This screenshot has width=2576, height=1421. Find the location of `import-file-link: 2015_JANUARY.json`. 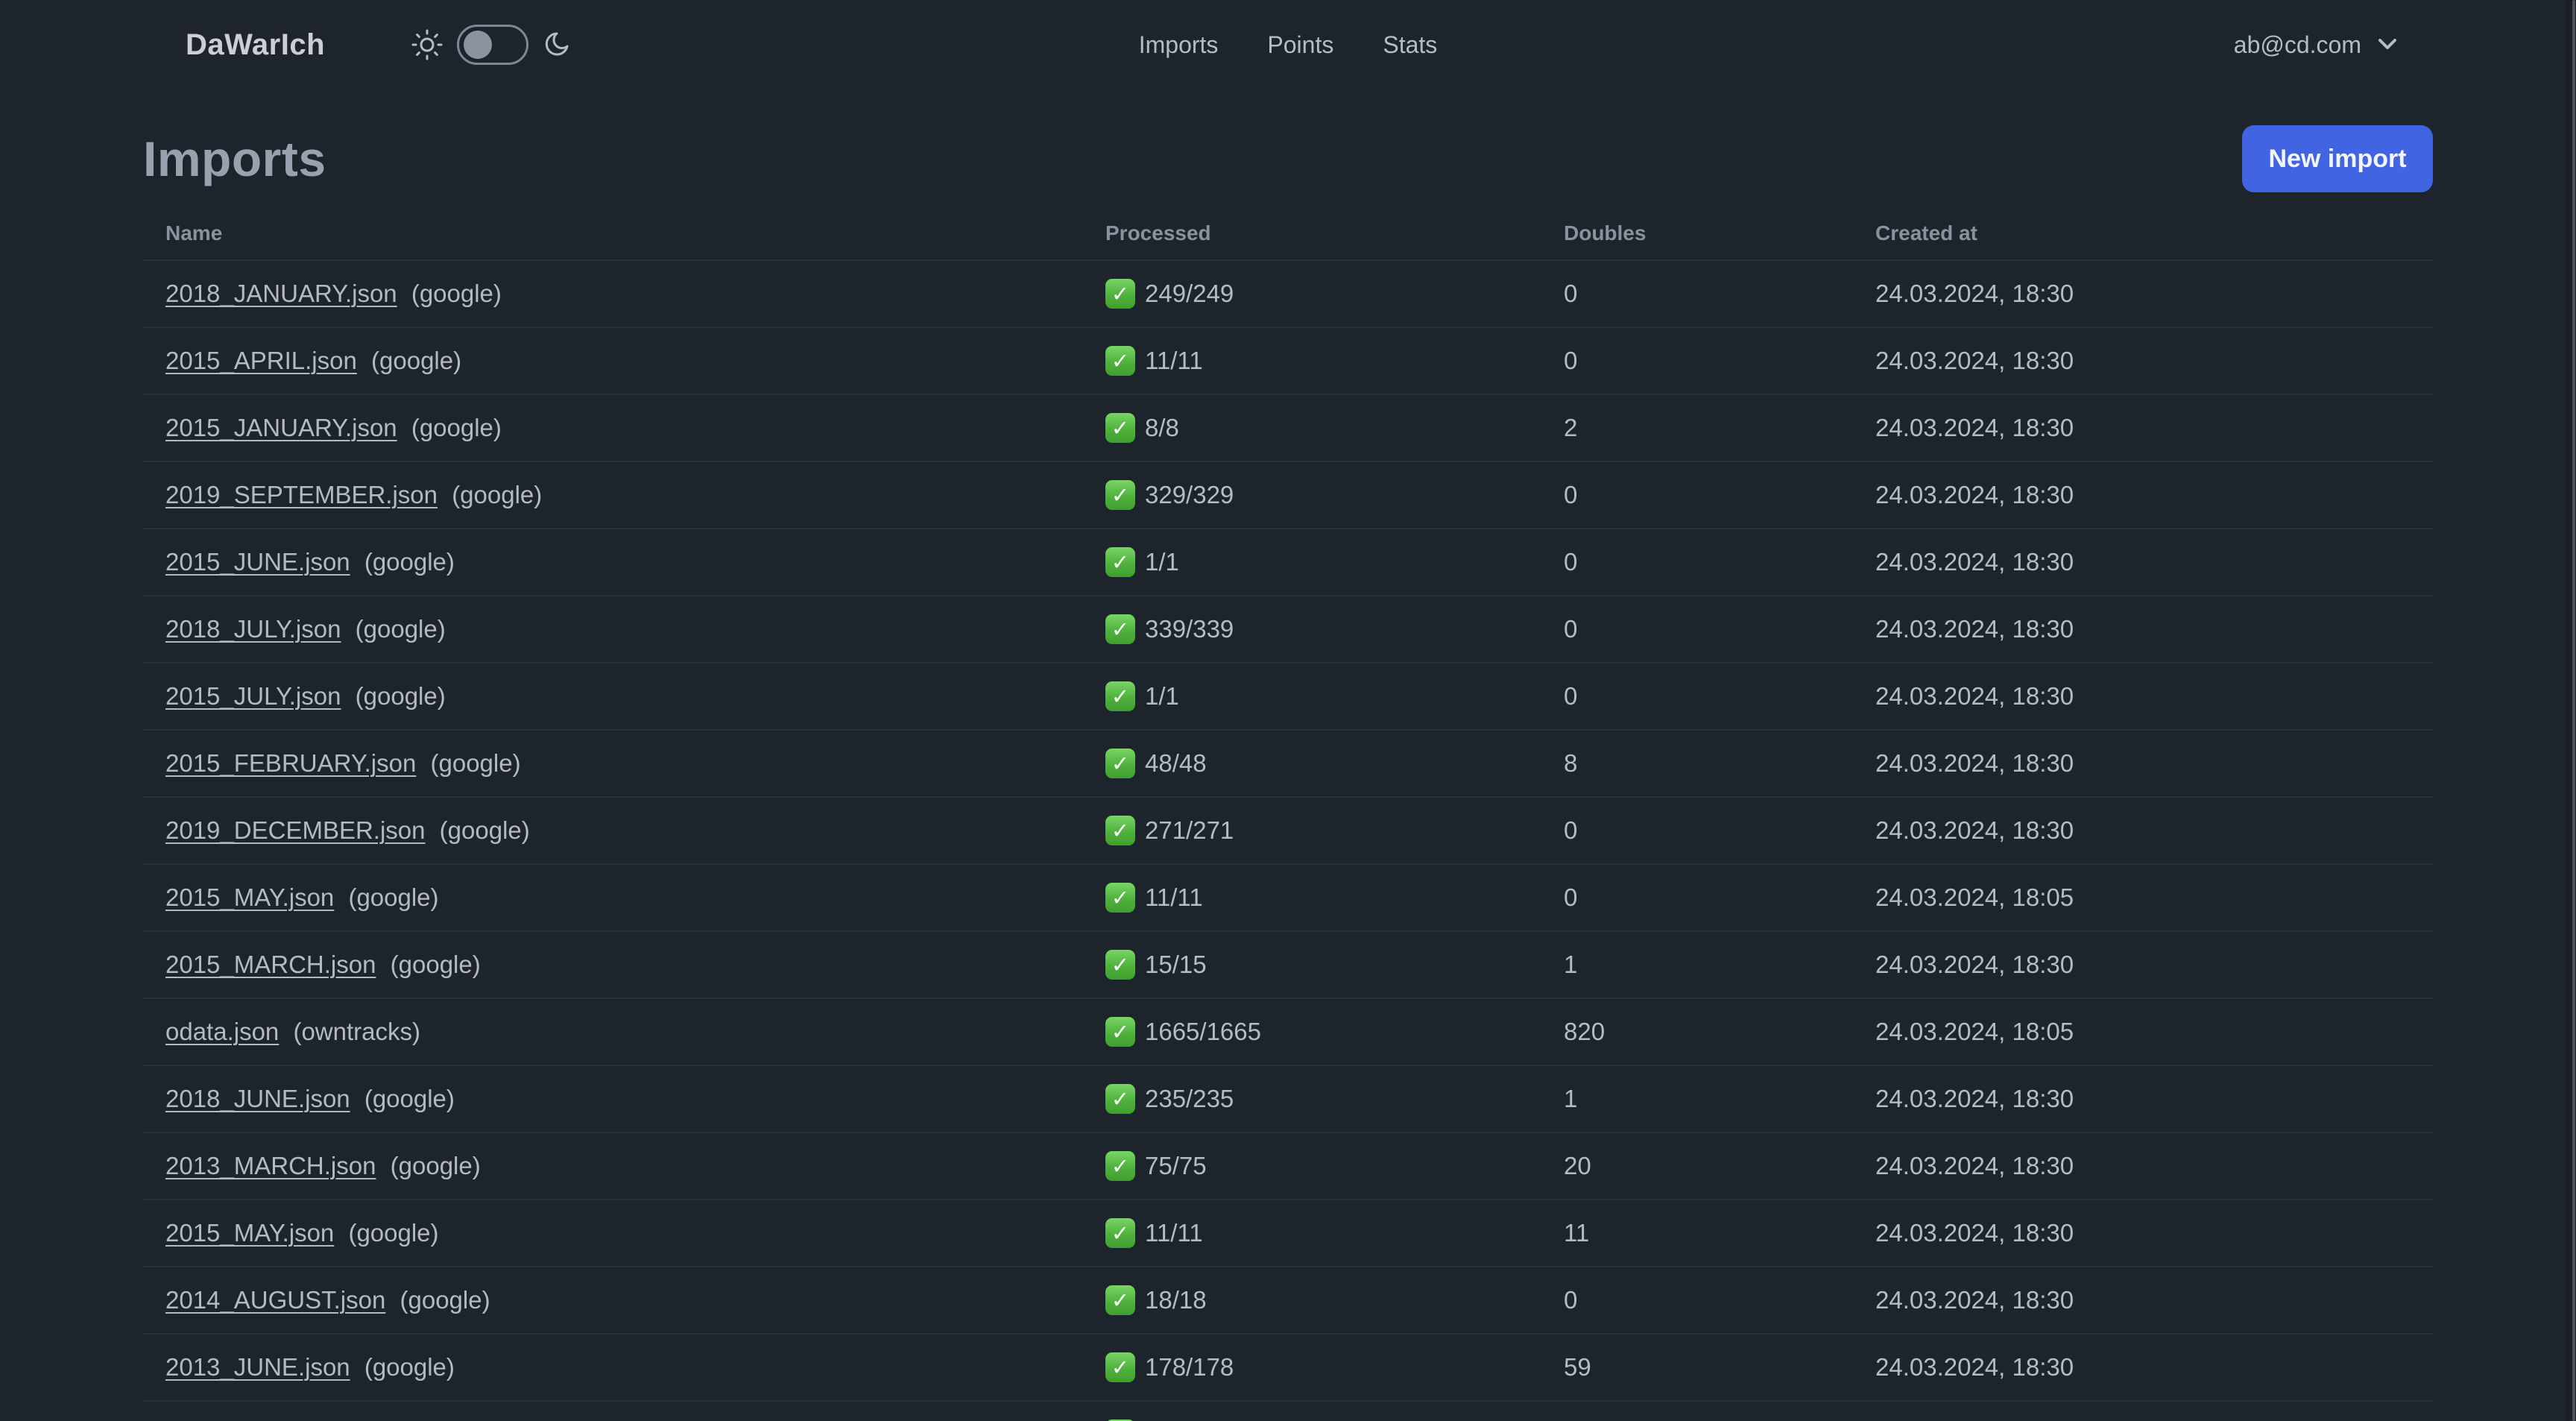

import-file-link: 2015_JANUARY.json is located at coordinates (281, 427).